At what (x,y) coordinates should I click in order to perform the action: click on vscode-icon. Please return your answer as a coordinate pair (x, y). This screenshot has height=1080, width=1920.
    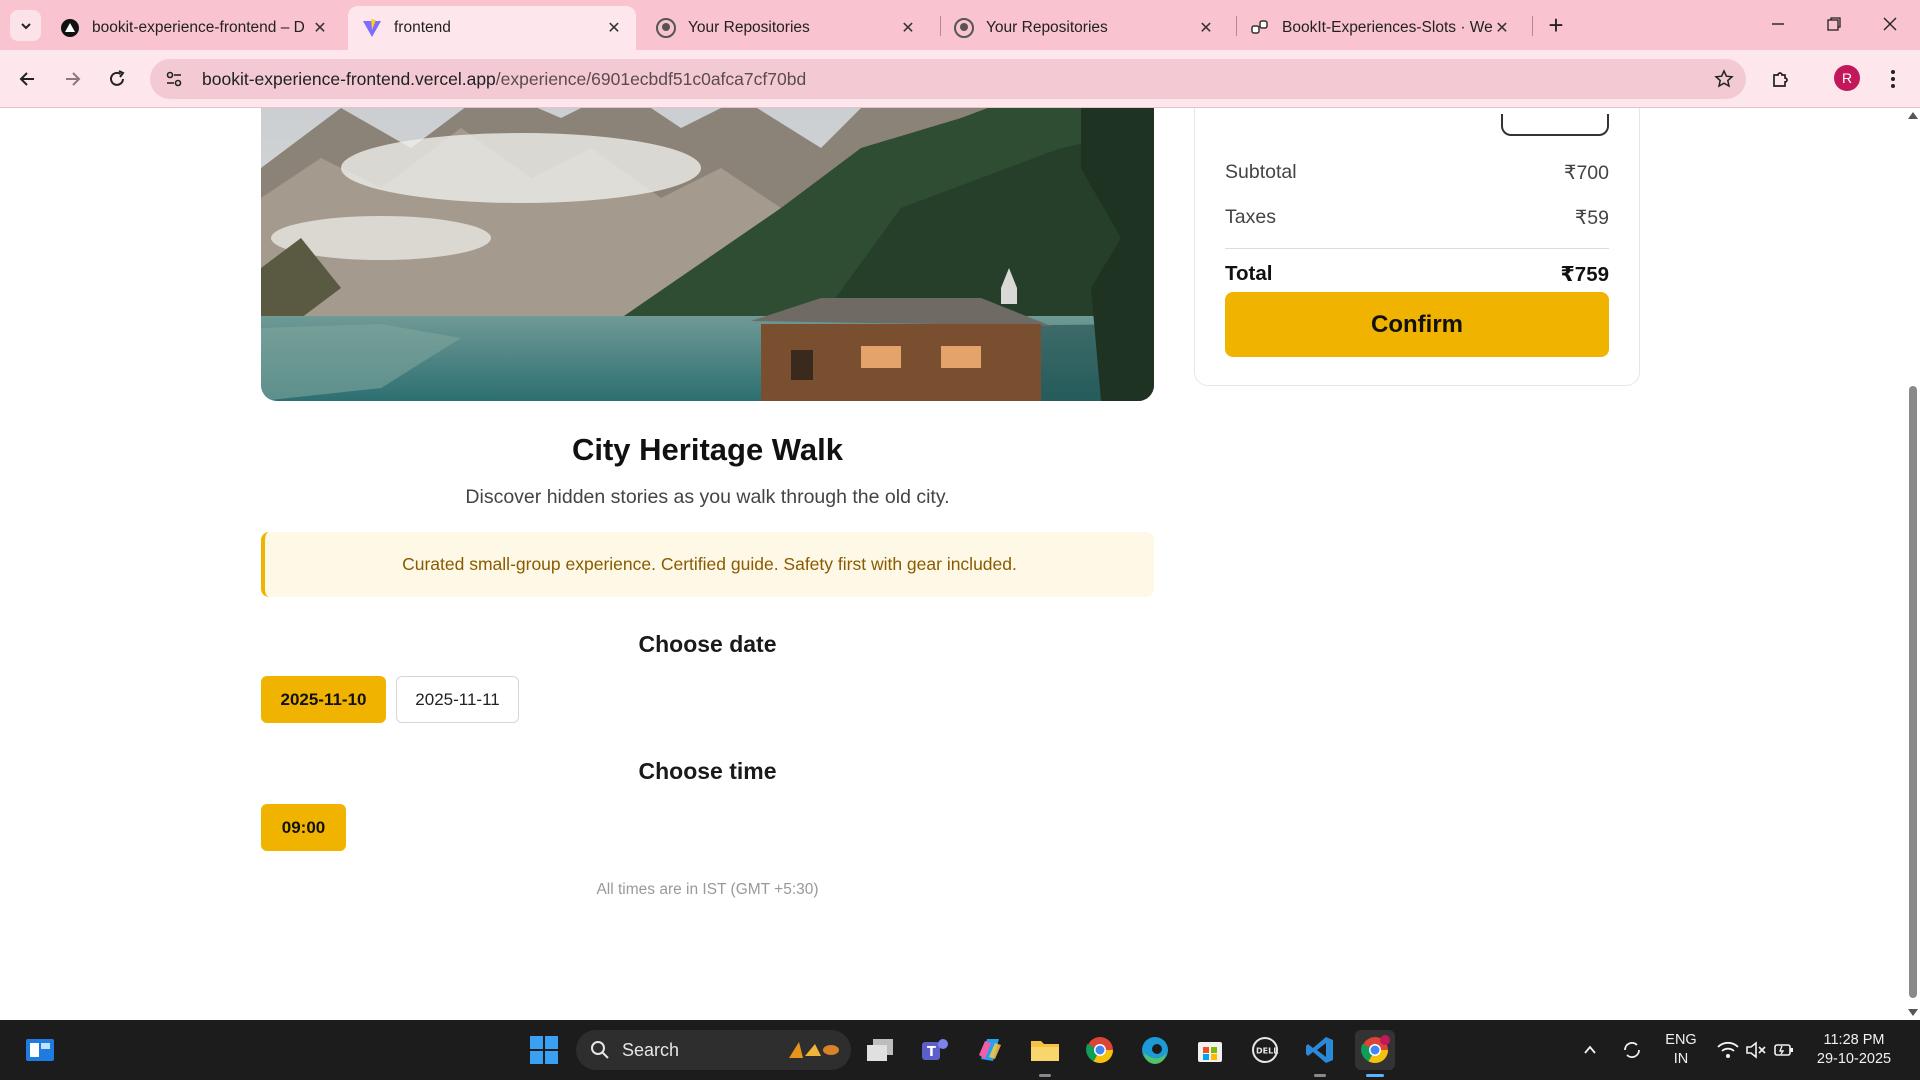
    Looking at the image, I should click on (1319, 1050).